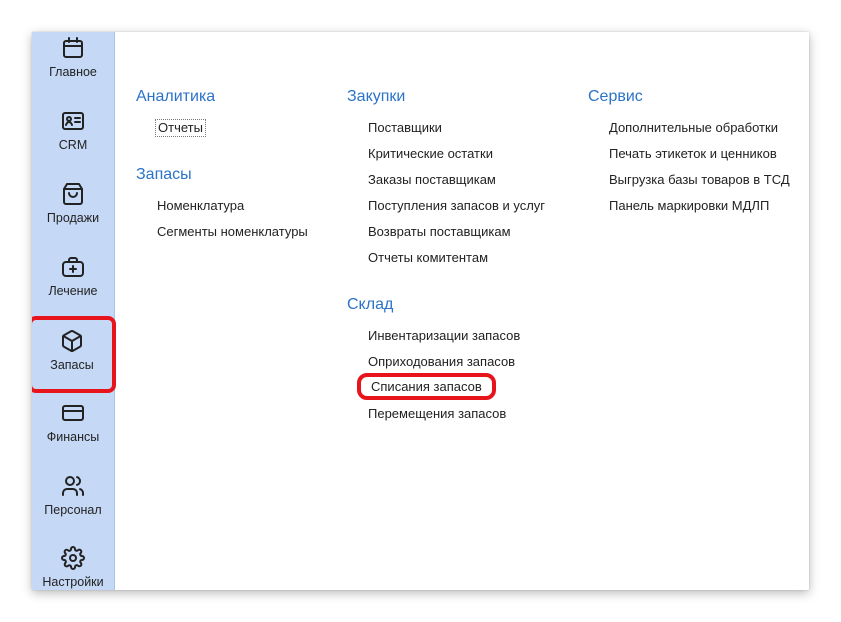  Describe the element at coordinates (73, 218) in the screenshot. I see `sidebar-item-label: Продажи` at that location.